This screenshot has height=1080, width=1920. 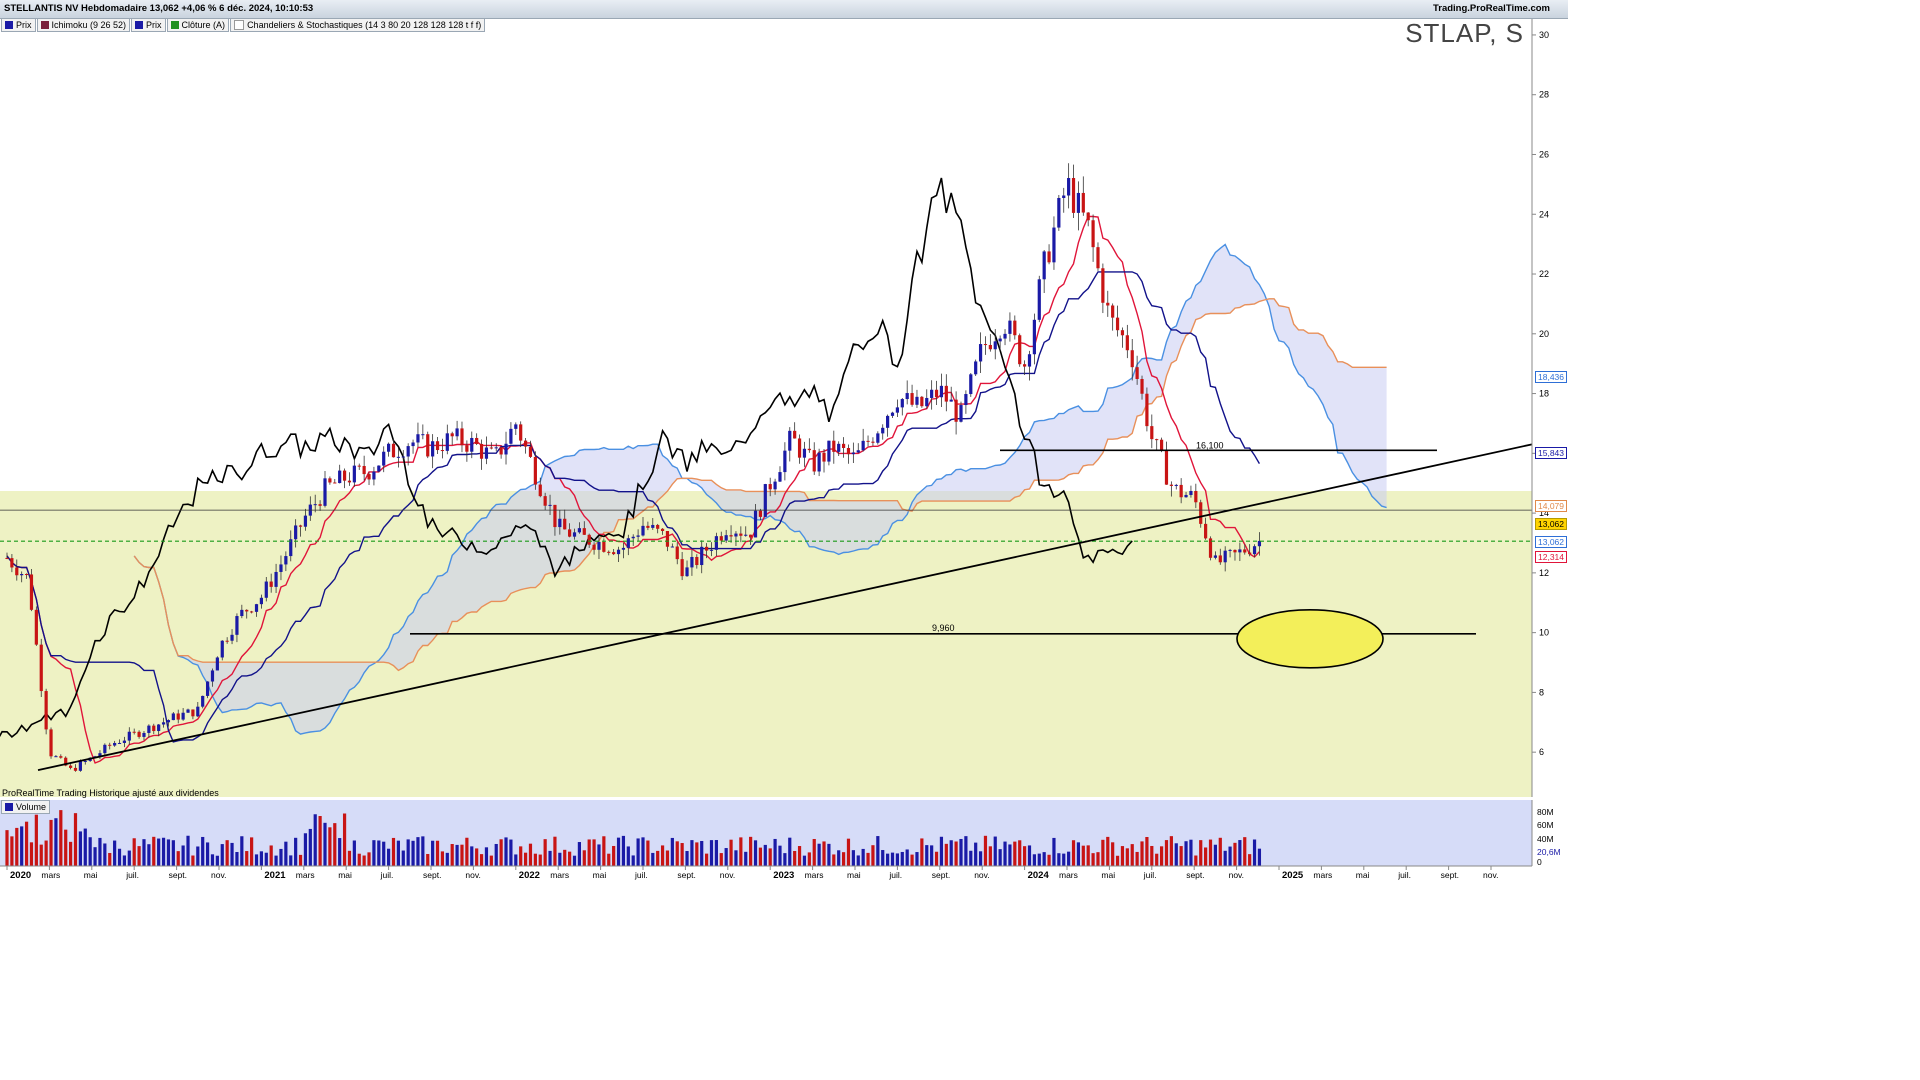 What do you see at coordinates (203, 25) in the screenshot?
I see `legend-label: Clôture (A)` at bounding box center [203, 25].